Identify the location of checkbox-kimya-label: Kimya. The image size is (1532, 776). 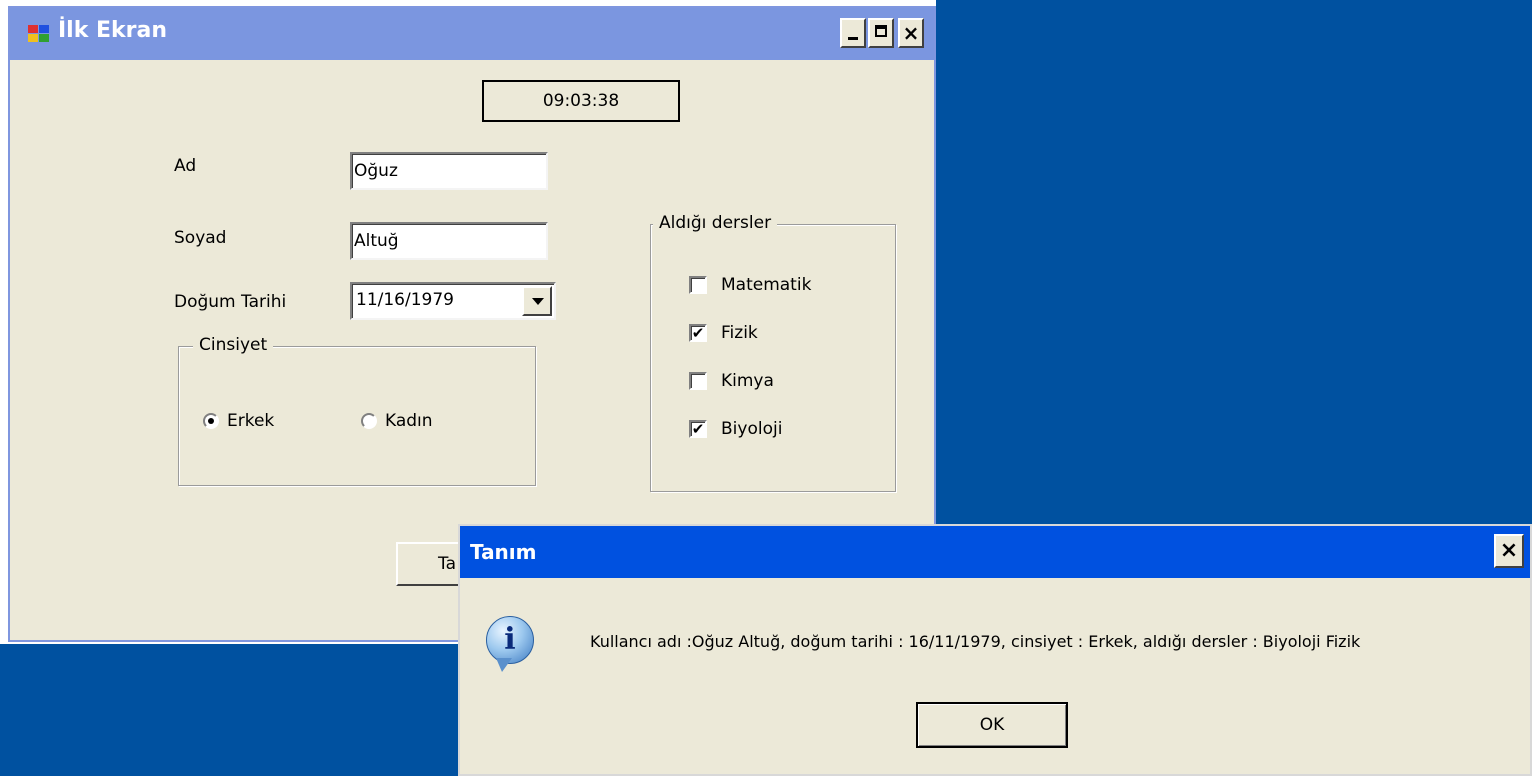
(747, 381).